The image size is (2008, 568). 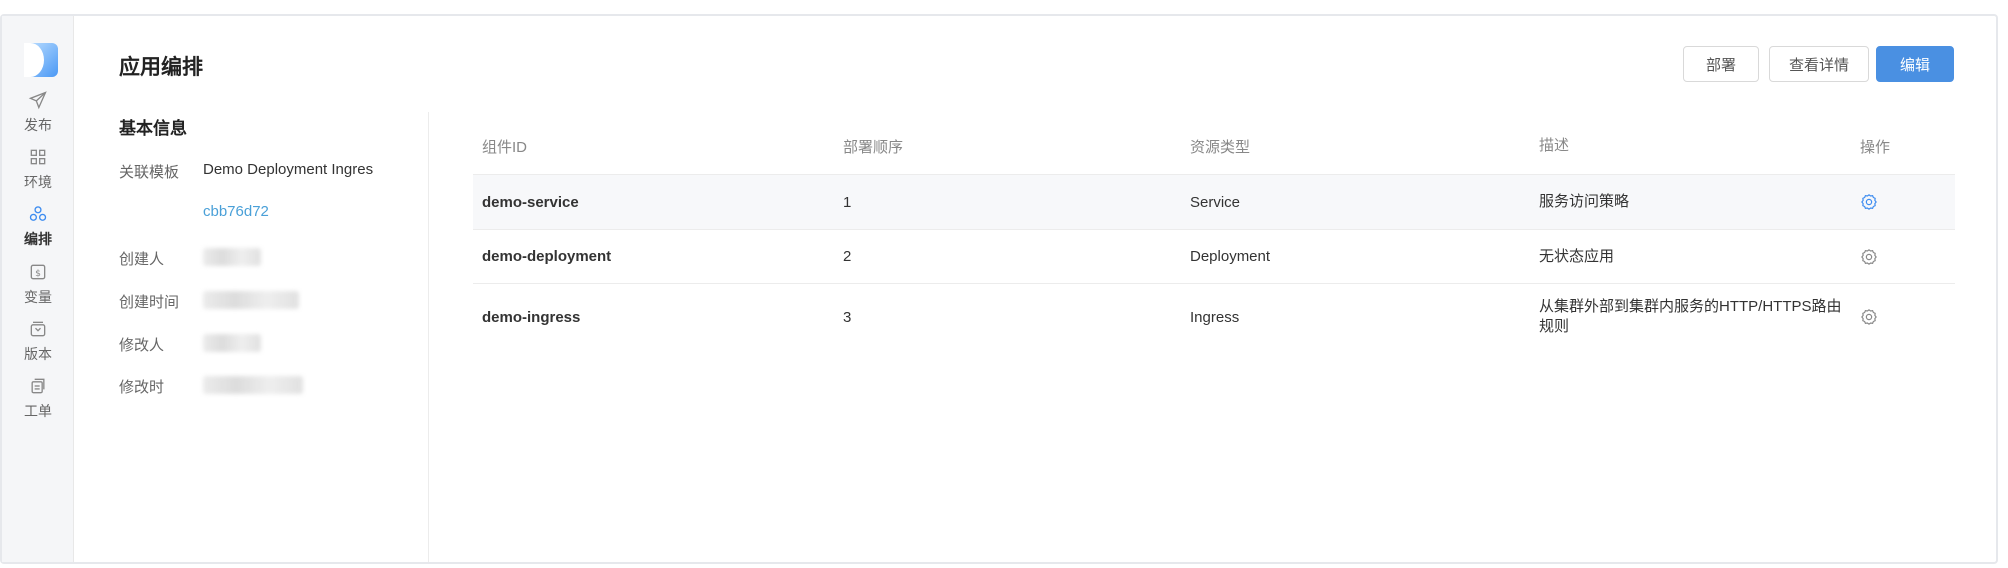 I want to click on view-details-button: 查看详情, so click(x=1819, y=64).